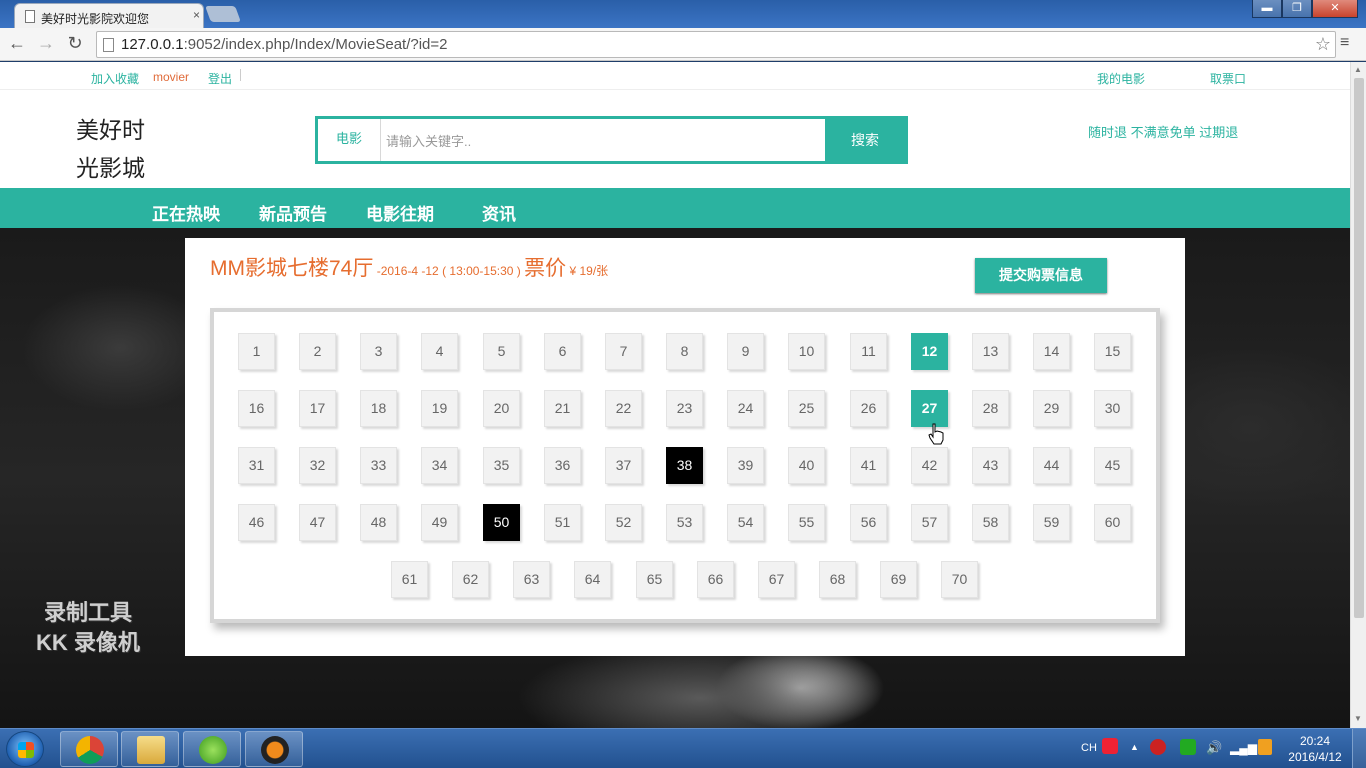 The width and height of the screenshot is (1366, 768). I want to click on security-icon, so click(1158, 747).